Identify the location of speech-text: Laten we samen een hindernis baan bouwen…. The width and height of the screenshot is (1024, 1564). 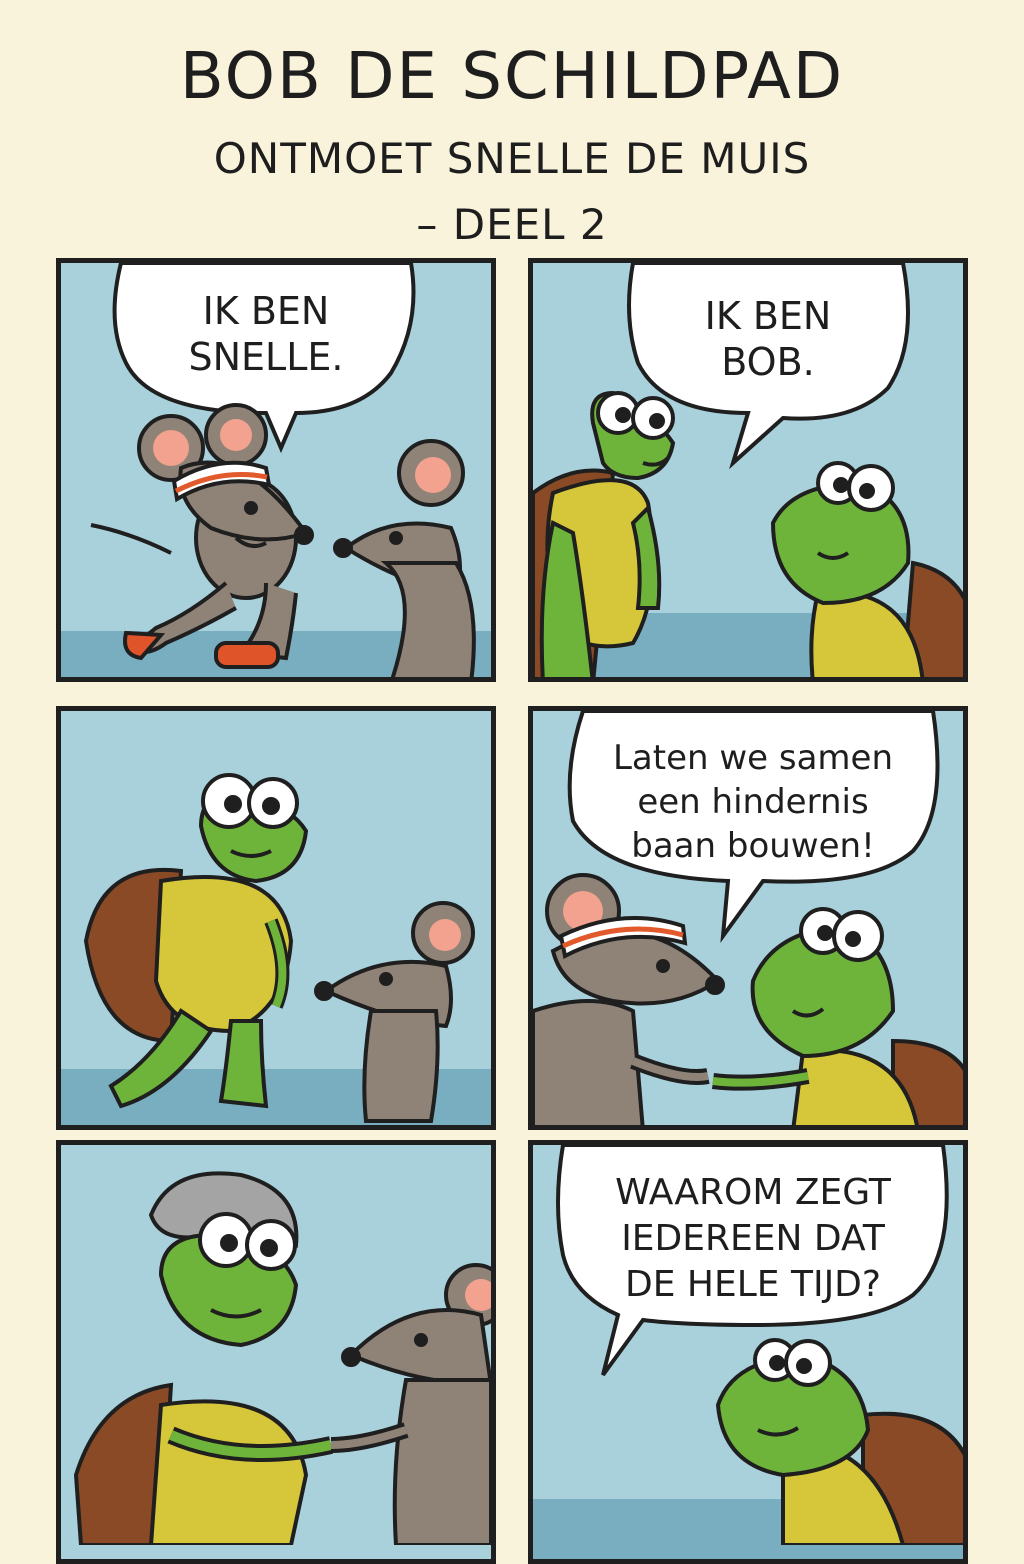
(753, 802).